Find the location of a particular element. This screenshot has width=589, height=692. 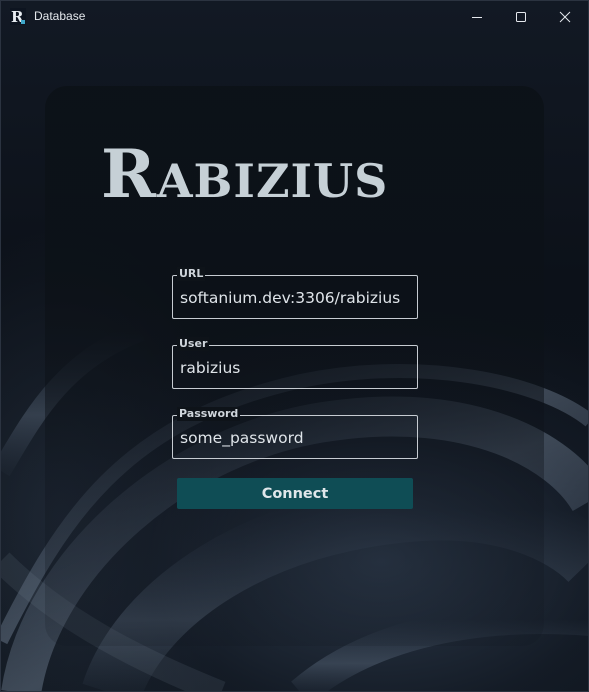

user-field: User is located at coordinates (295, 363).